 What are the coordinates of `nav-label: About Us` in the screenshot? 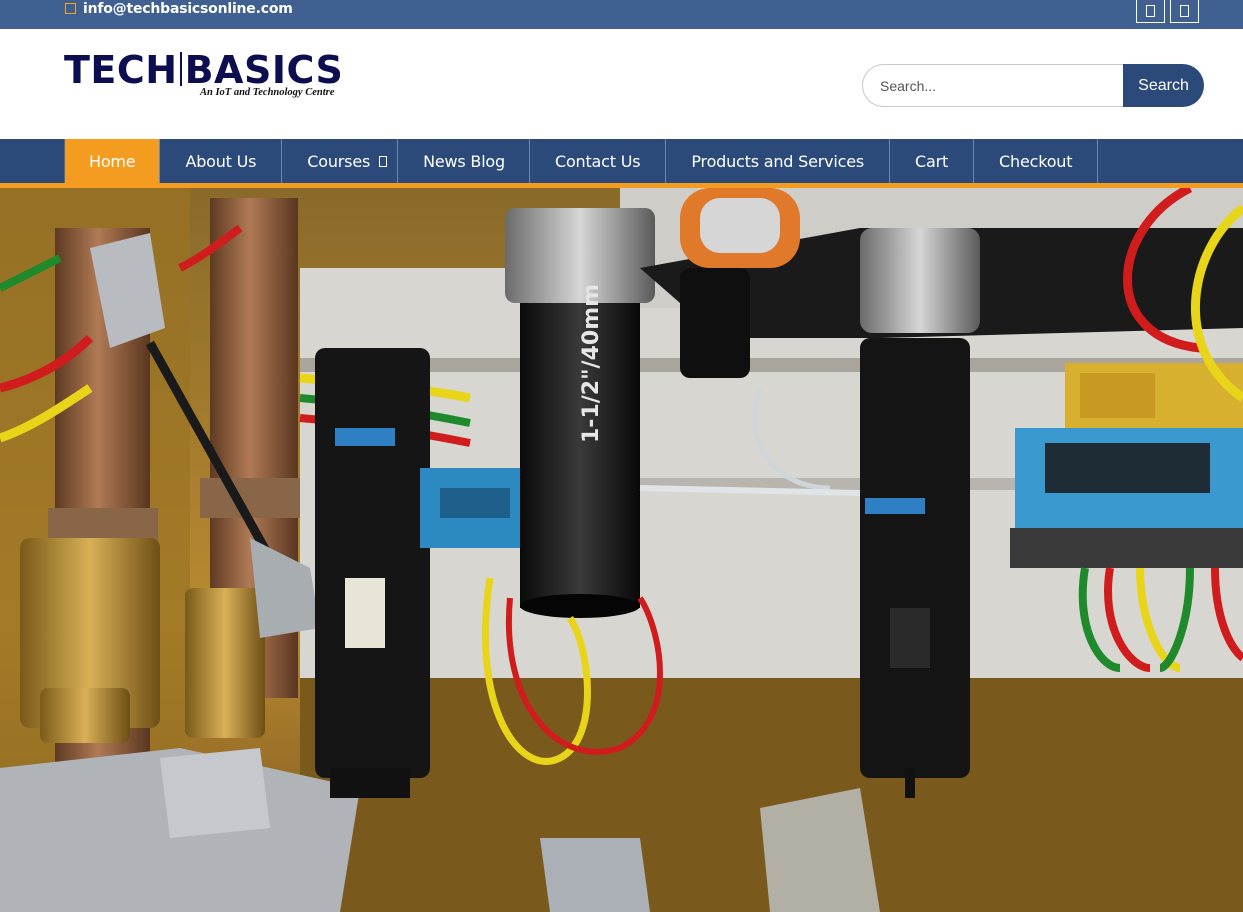 It's located at (221, 161).